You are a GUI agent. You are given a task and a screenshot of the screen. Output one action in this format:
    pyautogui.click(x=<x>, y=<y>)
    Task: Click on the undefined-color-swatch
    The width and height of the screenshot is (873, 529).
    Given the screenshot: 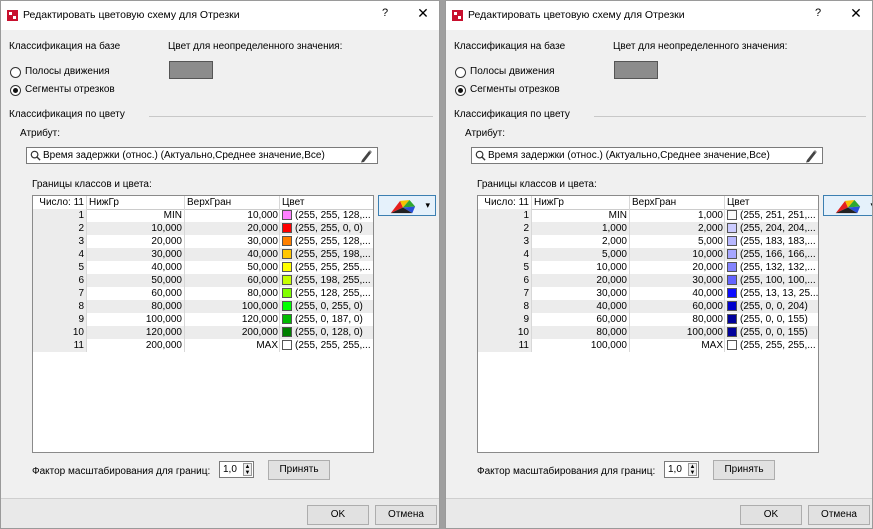 What is the action you would take?
    pyautogui.click(x=636, y=70)
    